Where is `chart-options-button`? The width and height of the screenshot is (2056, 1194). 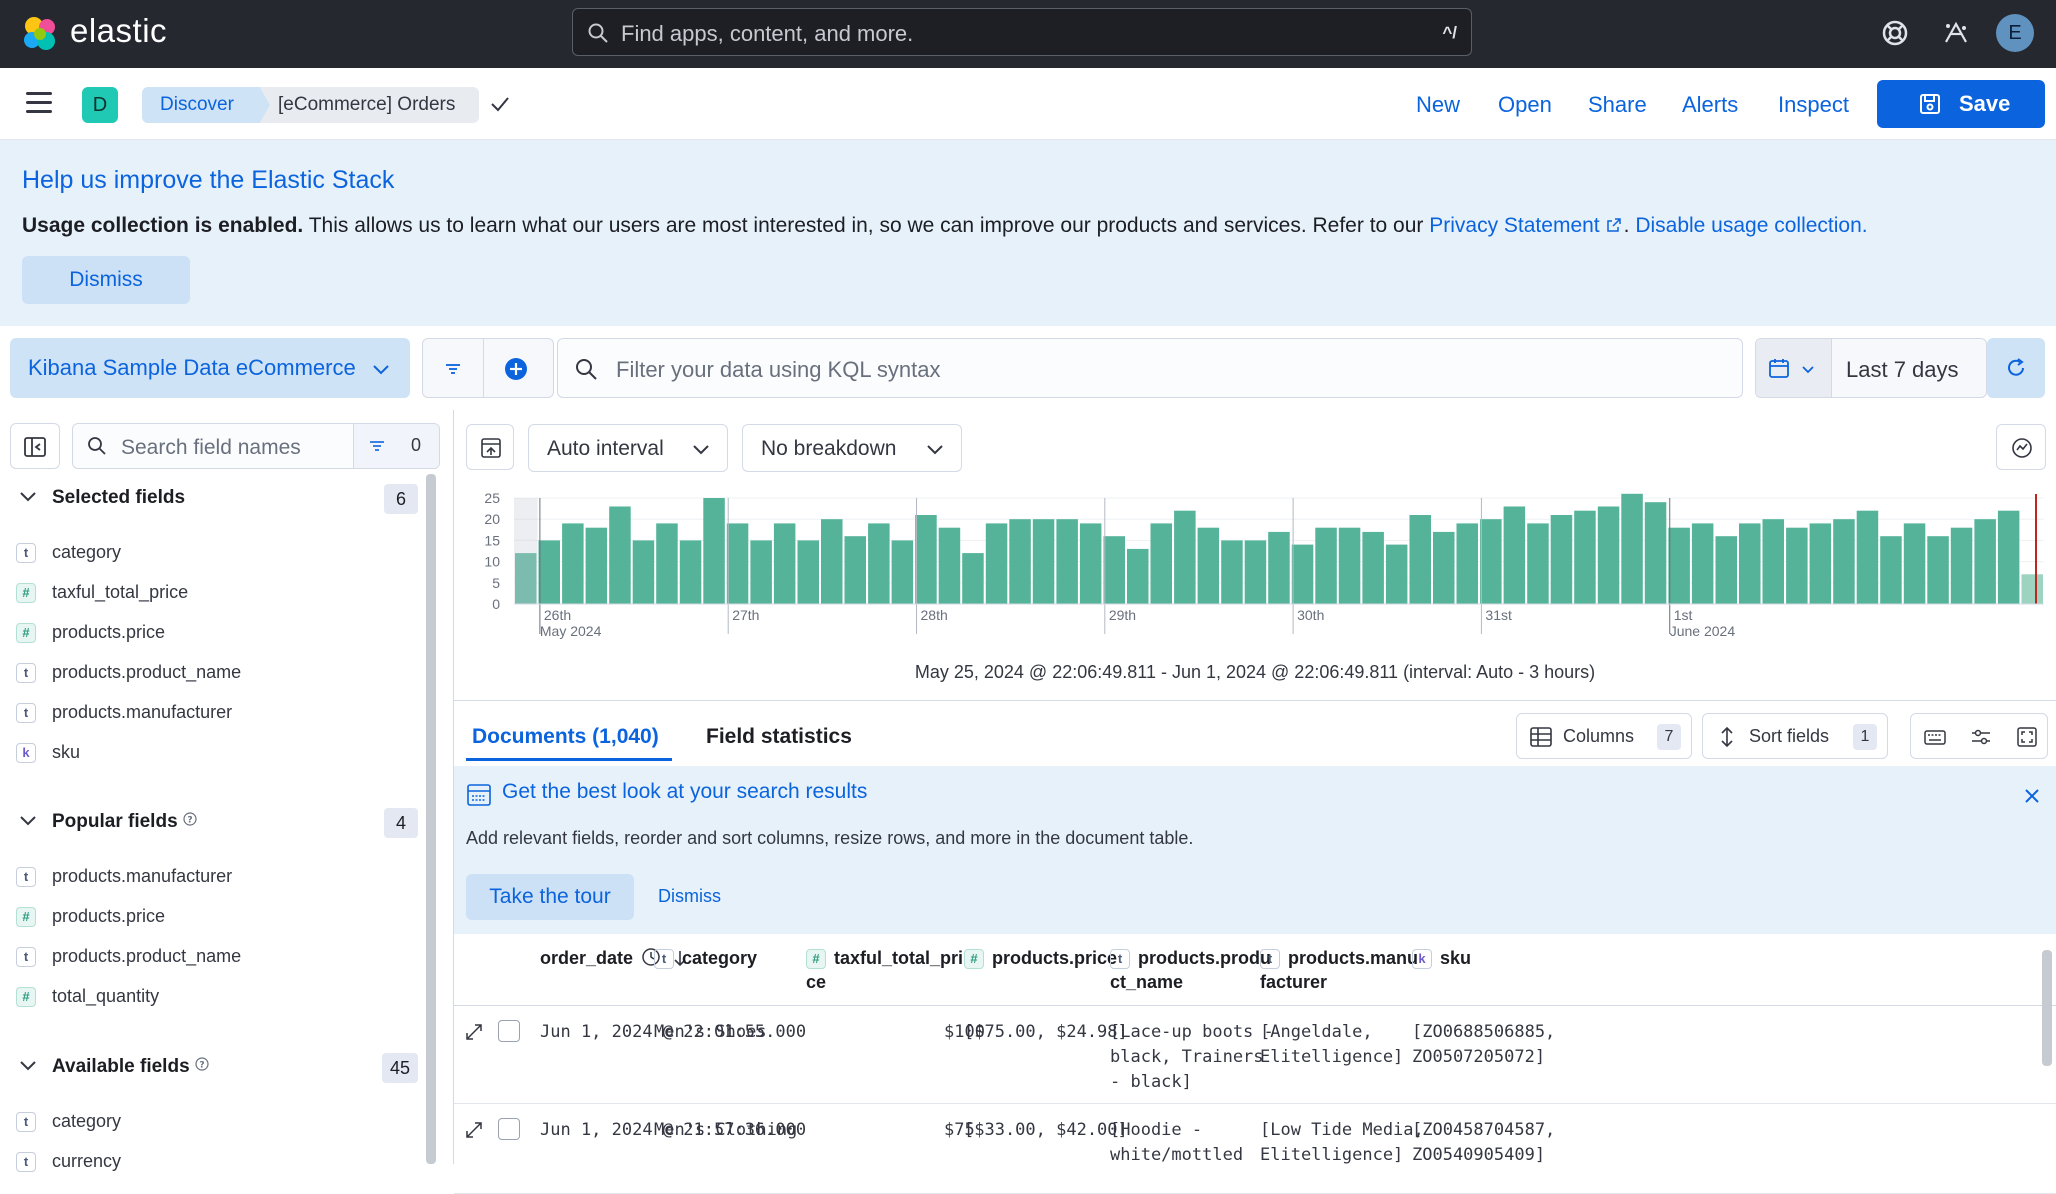
chart-options-button is located at coordinates (2021, 447).